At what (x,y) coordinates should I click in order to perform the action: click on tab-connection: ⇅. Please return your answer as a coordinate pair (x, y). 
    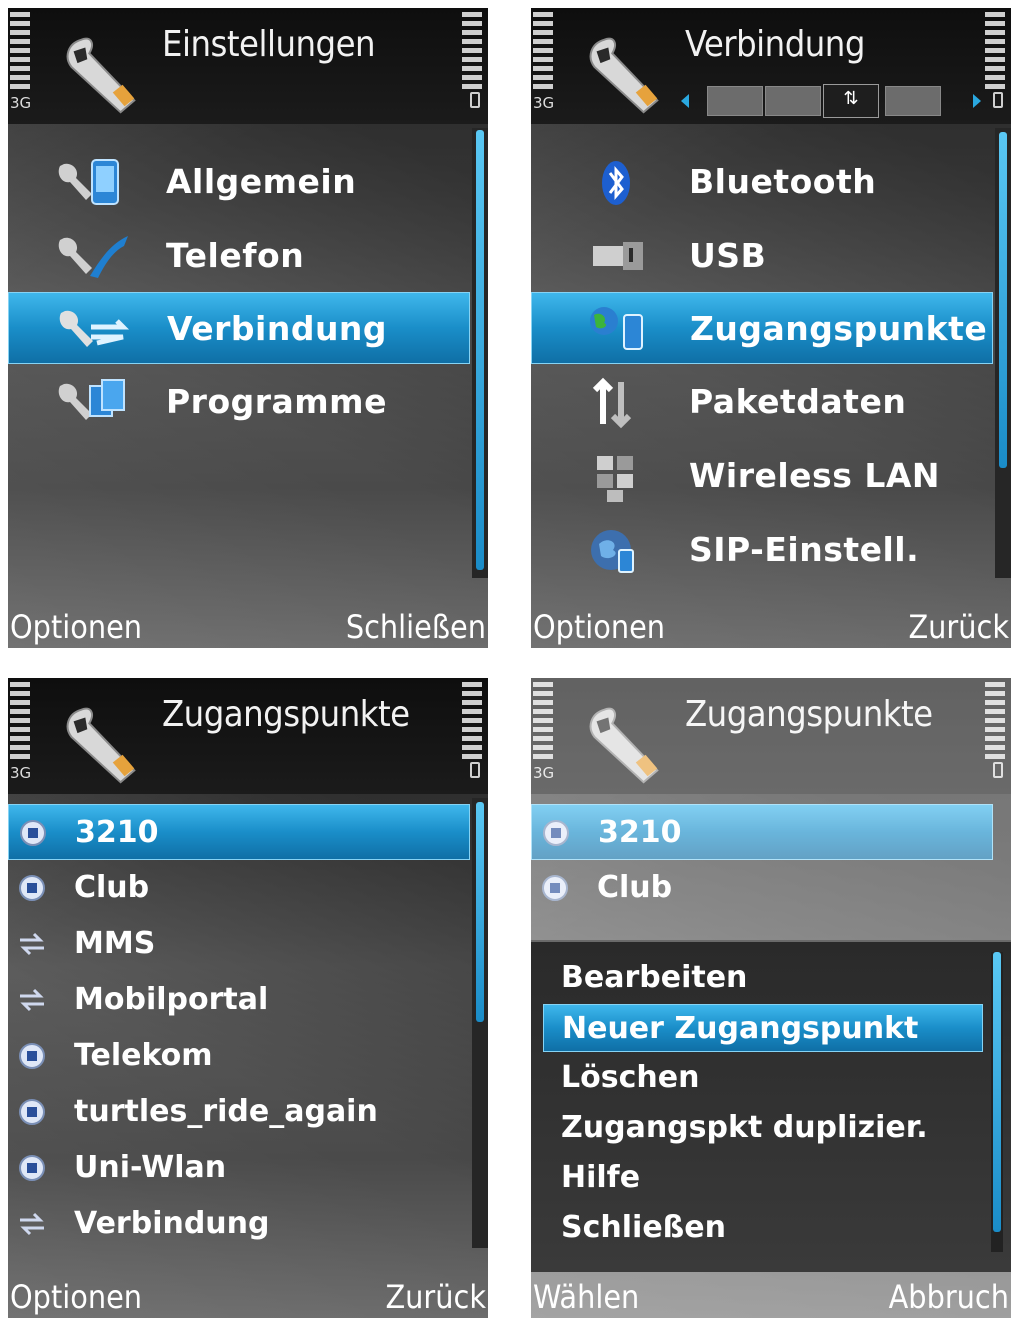
    Looking at the image, I should click on (851, 101).